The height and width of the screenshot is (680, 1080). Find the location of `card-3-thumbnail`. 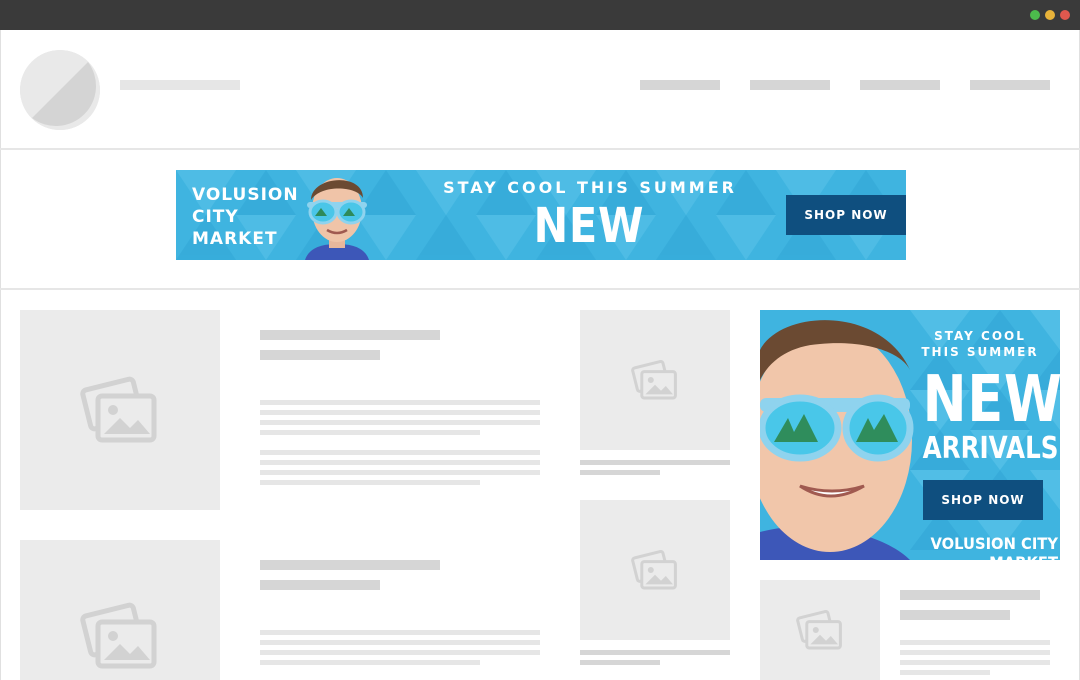

card-3-thumbnail is located at coordinates (820, 630).